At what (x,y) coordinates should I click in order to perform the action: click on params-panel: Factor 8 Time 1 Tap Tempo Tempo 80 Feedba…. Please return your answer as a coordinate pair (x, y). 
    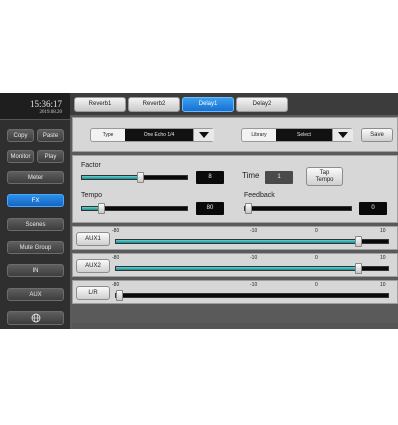
    Looking at the image, I should click on (235, 189).